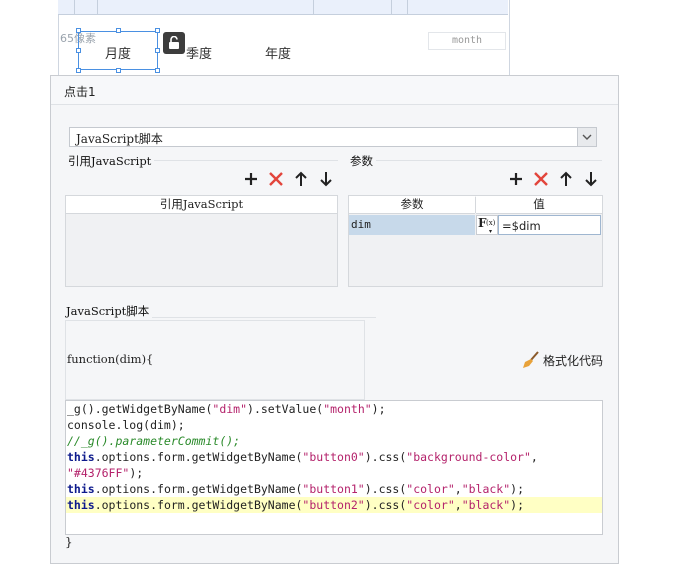 This screenshot has width=684, height=565. I want to click on ref-js-table: 引用JavaScript, so click(201, 241).